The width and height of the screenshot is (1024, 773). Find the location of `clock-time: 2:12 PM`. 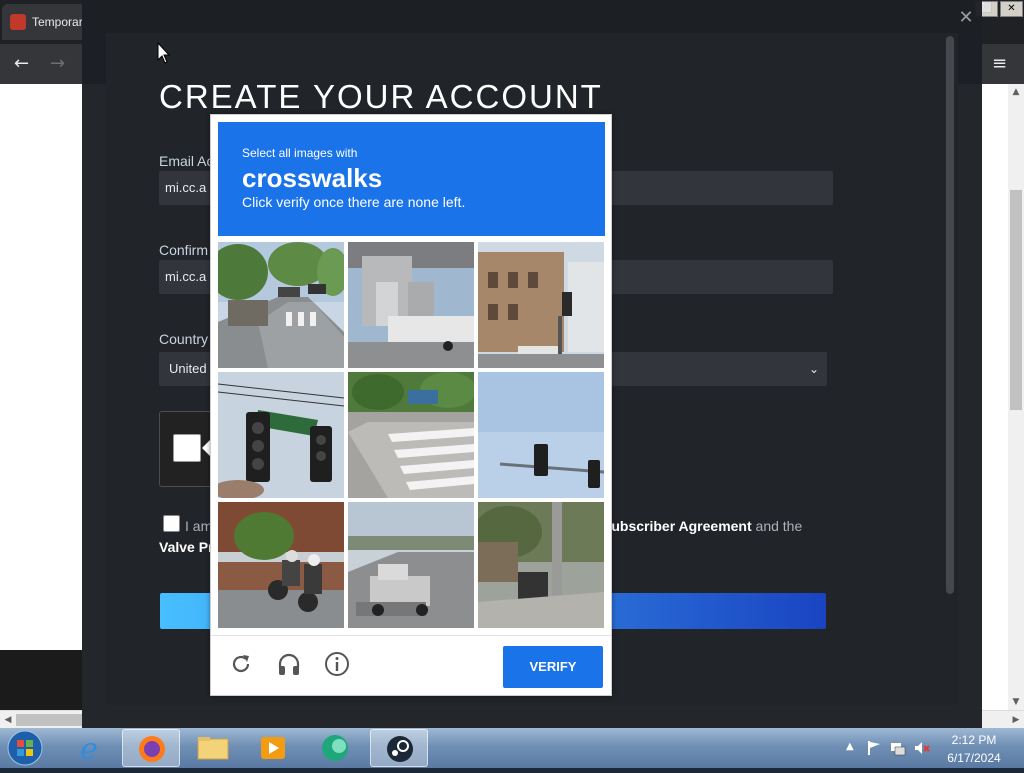

clock-time: 2:12 PM is located at coordinates (974, 740).